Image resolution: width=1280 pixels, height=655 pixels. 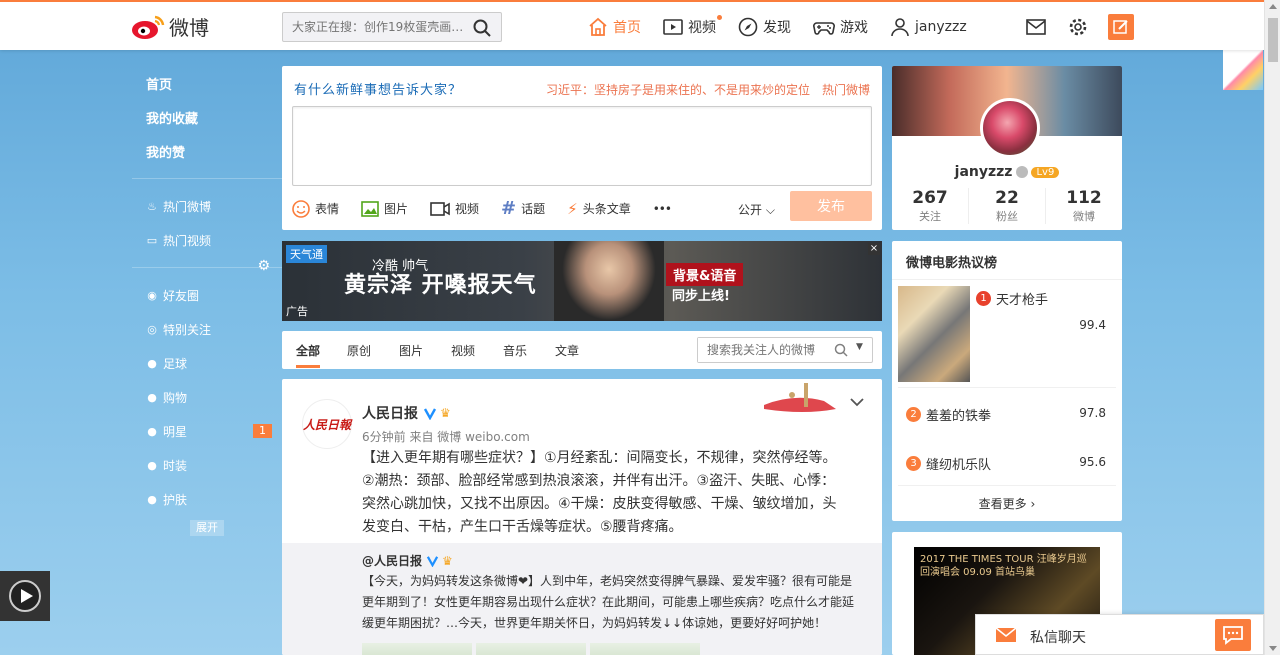 What do you see at coordinates (719, 17) in the screenshot?
I see `new-dot` at bounding box center [719, 17].